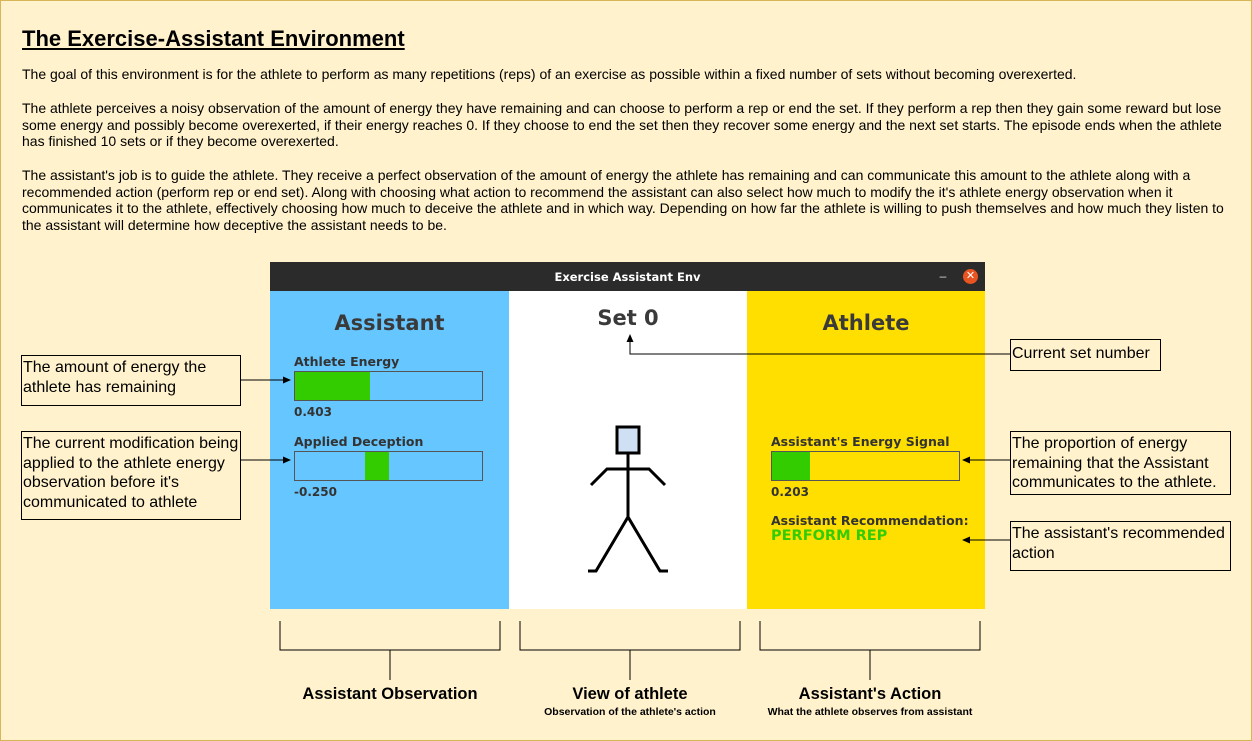  What do you see at coordinates (870, 694) in the screenshot?
I see `section-assistant-action: Assistant's Action` at bounding box center [870, 694].